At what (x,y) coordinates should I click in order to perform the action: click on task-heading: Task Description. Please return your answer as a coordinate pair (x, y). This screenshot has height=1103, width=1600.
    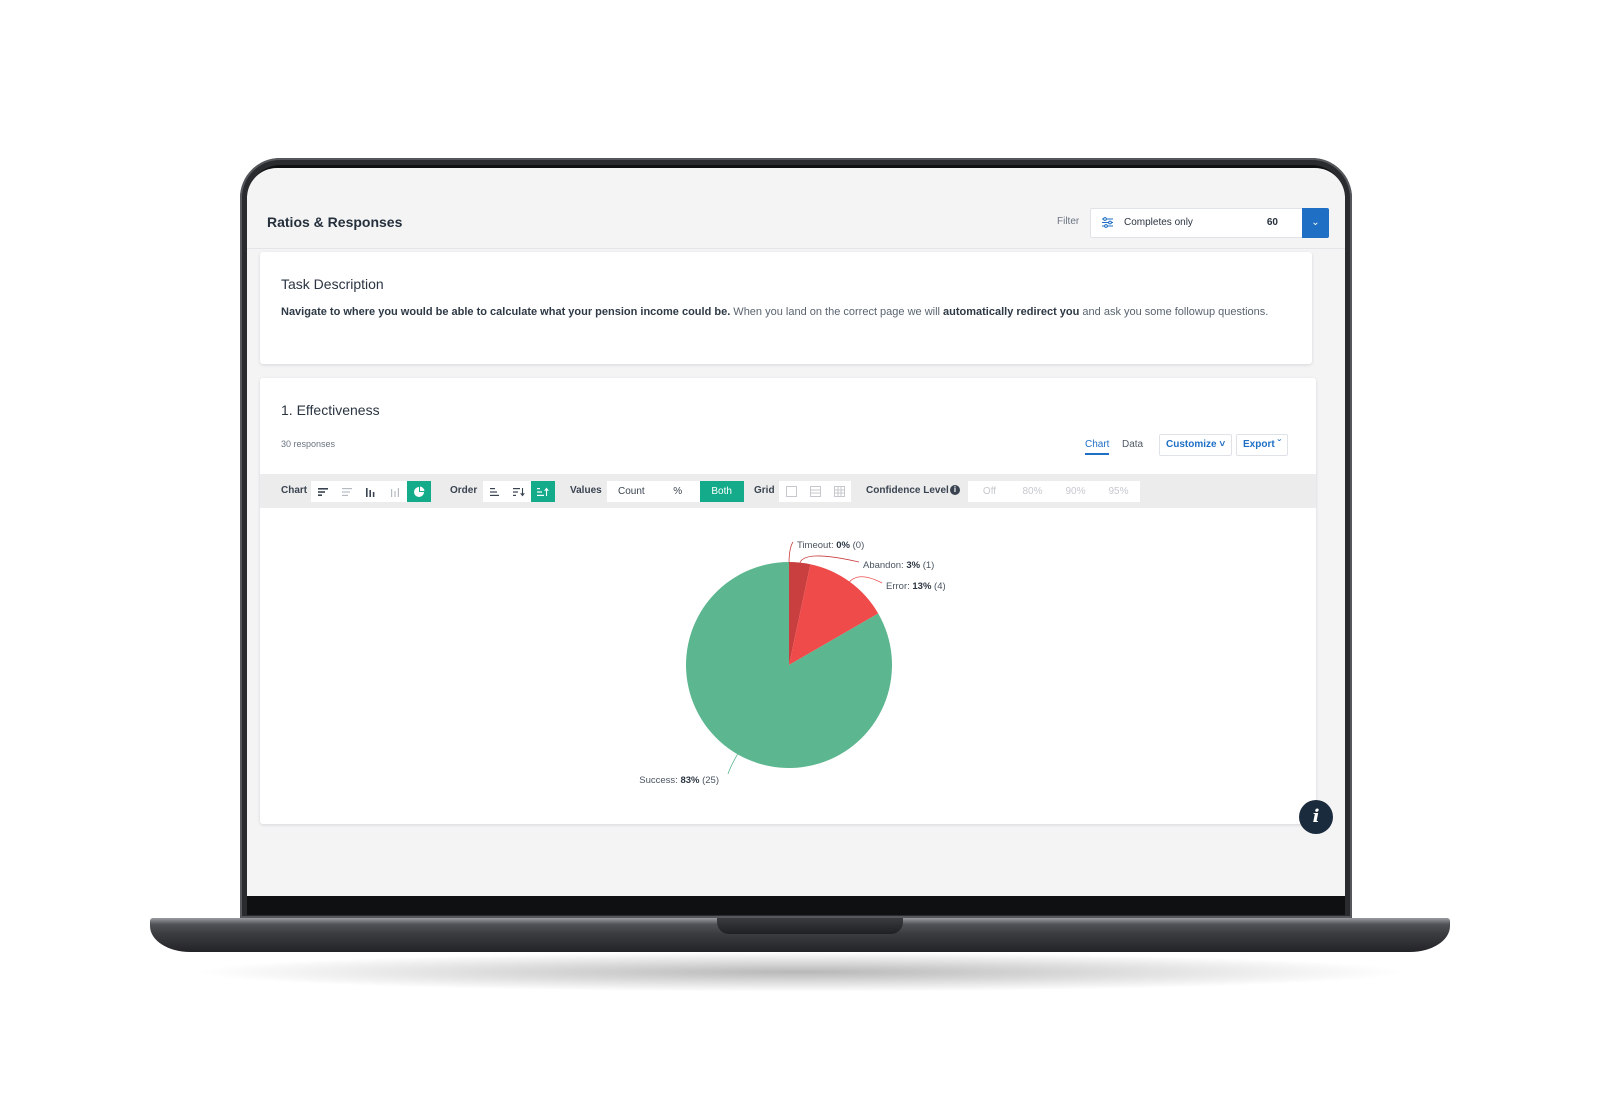
    Looking at the image, I should click on (332, 284).